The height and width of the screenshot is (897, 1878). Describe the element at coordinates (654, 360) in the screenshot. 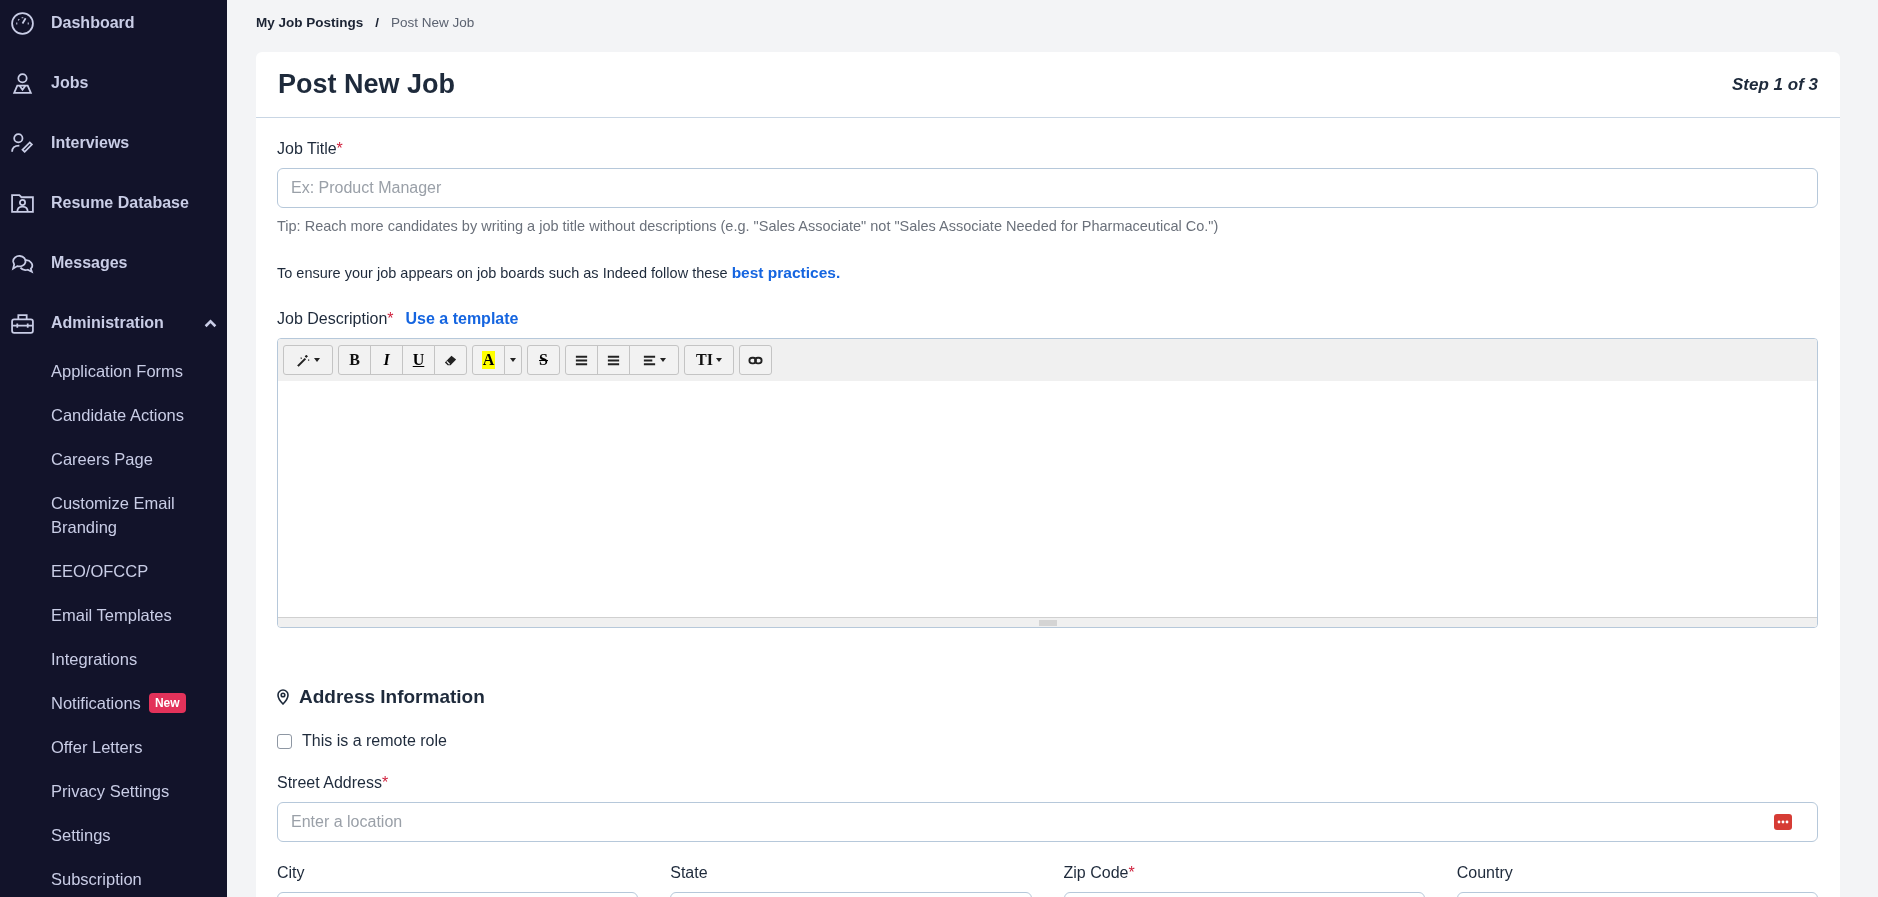

I see `align-button` at that location.